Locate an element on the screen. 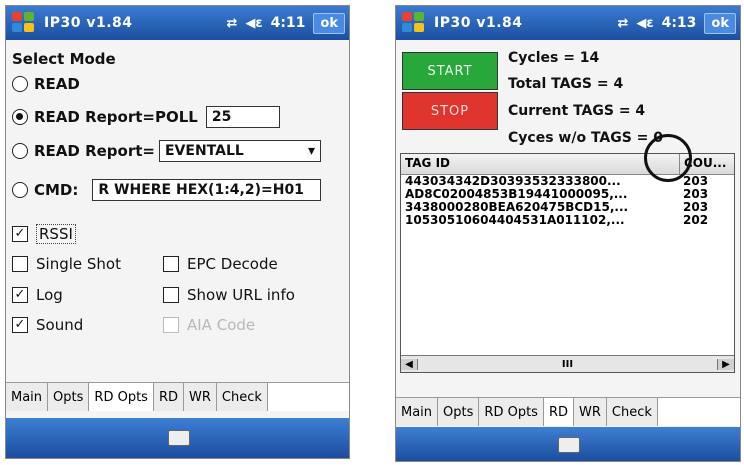 This screenshot has height=465, width=744. title-bar: IP30 v1.84 ⇄ ◀ε 4:13 ok is located at coordinates (568, 23).